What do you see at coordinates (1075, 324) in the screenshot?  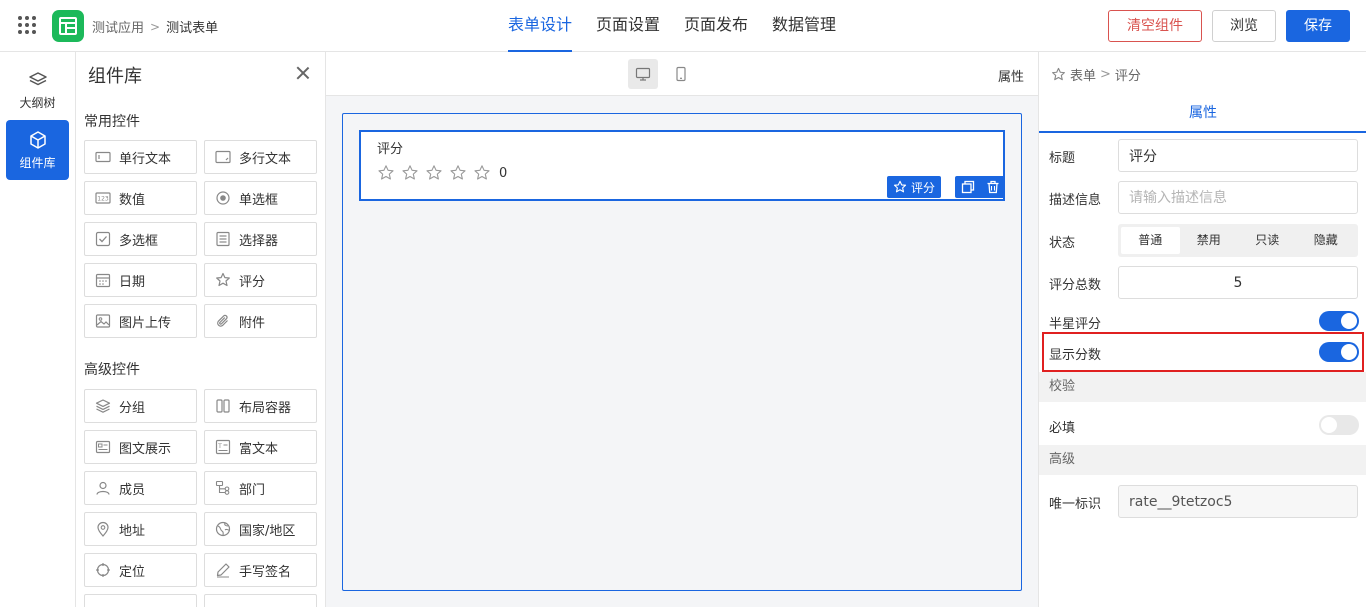 I see `half-star-label: 半星评分` at bounding box center [1075, 324].